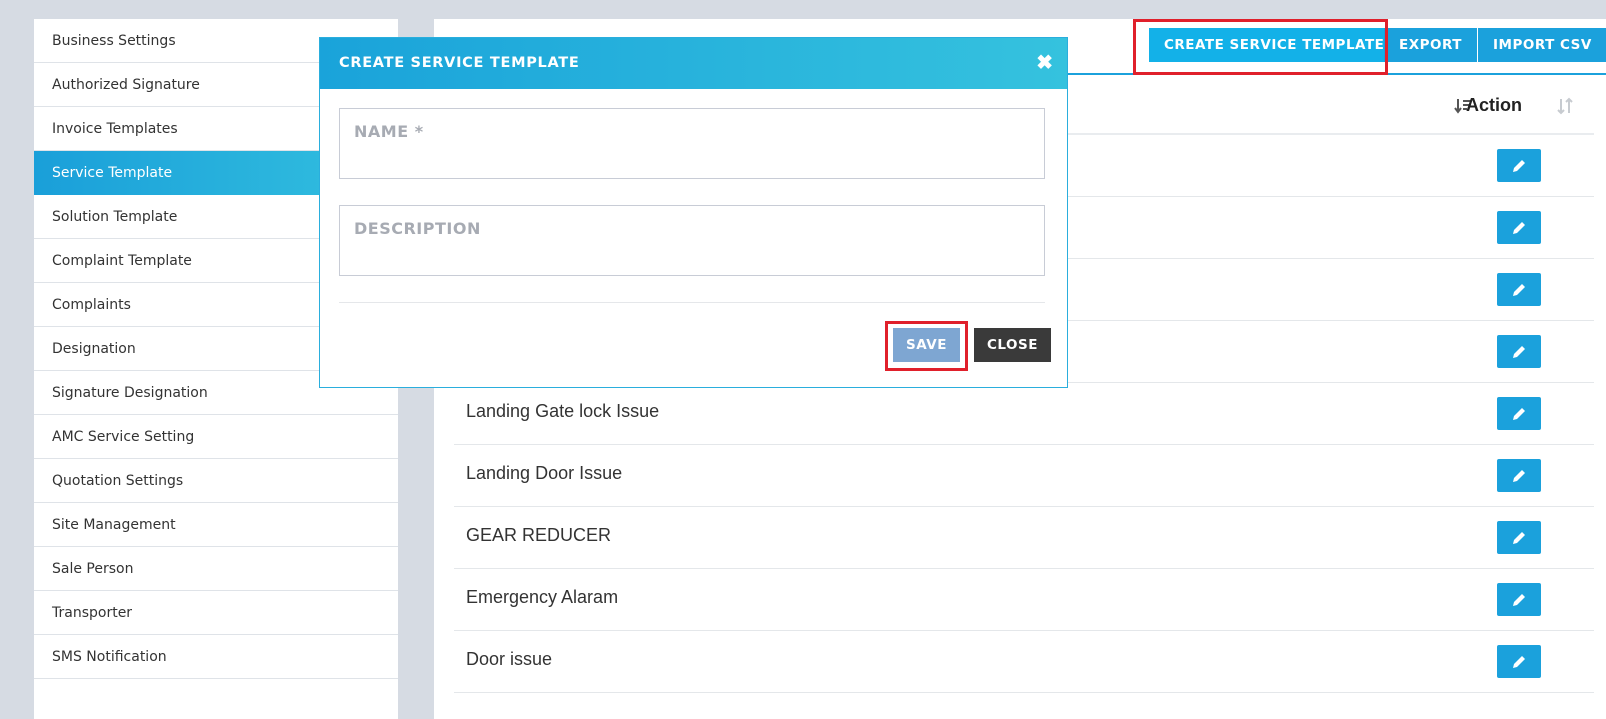 The height and width of the screenshot is (719, 1606). What do you see at coordinates (216, 437) in the screenshot?
I see `sidebar-item-amc-service-setting: AMC Service Setting` at bounding box center [216, 437].